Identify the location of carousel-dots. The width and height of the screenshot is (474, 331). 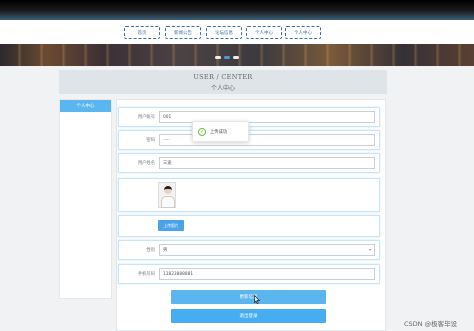
(227, 57).